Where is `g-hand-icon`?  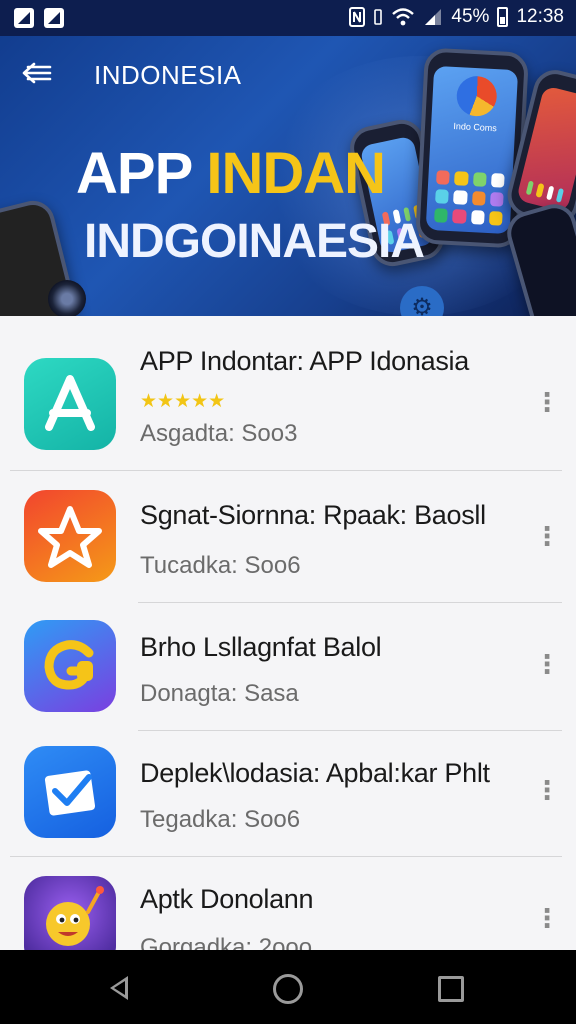
g-hand-icon is located at coordinates (70, 666).